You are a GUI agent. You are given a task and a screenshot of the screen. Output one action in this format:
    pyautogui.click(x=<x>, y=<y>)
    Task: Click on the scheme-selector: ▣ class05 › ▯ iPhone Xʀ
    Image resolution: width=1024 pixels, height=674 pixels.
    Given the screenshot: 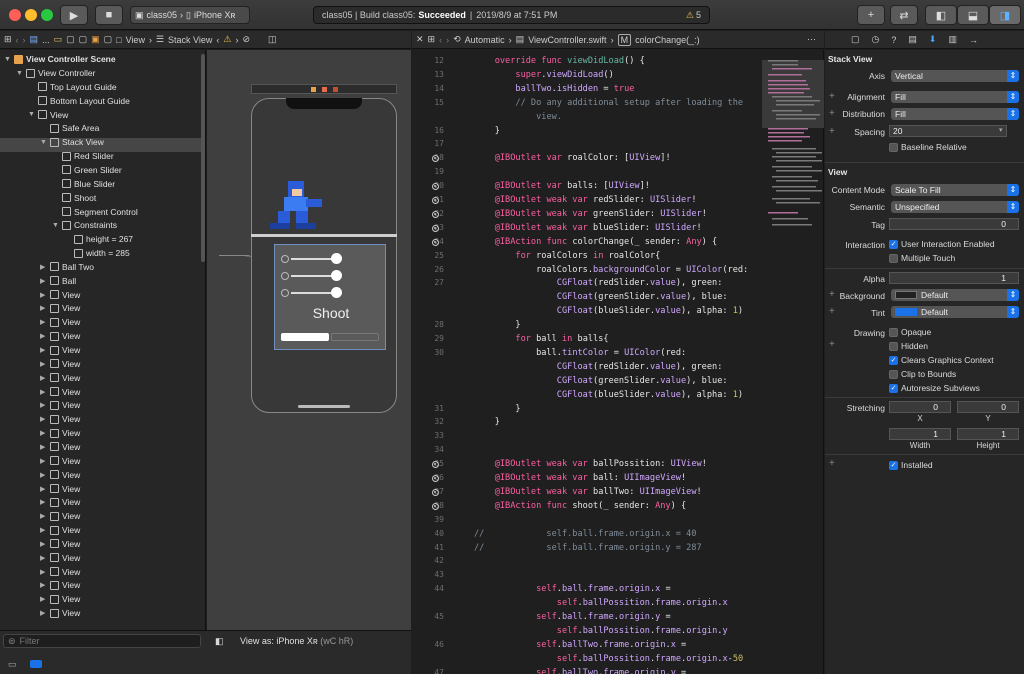 What is the action you would take?
    pyautogui.click(x=190, y=15)
    